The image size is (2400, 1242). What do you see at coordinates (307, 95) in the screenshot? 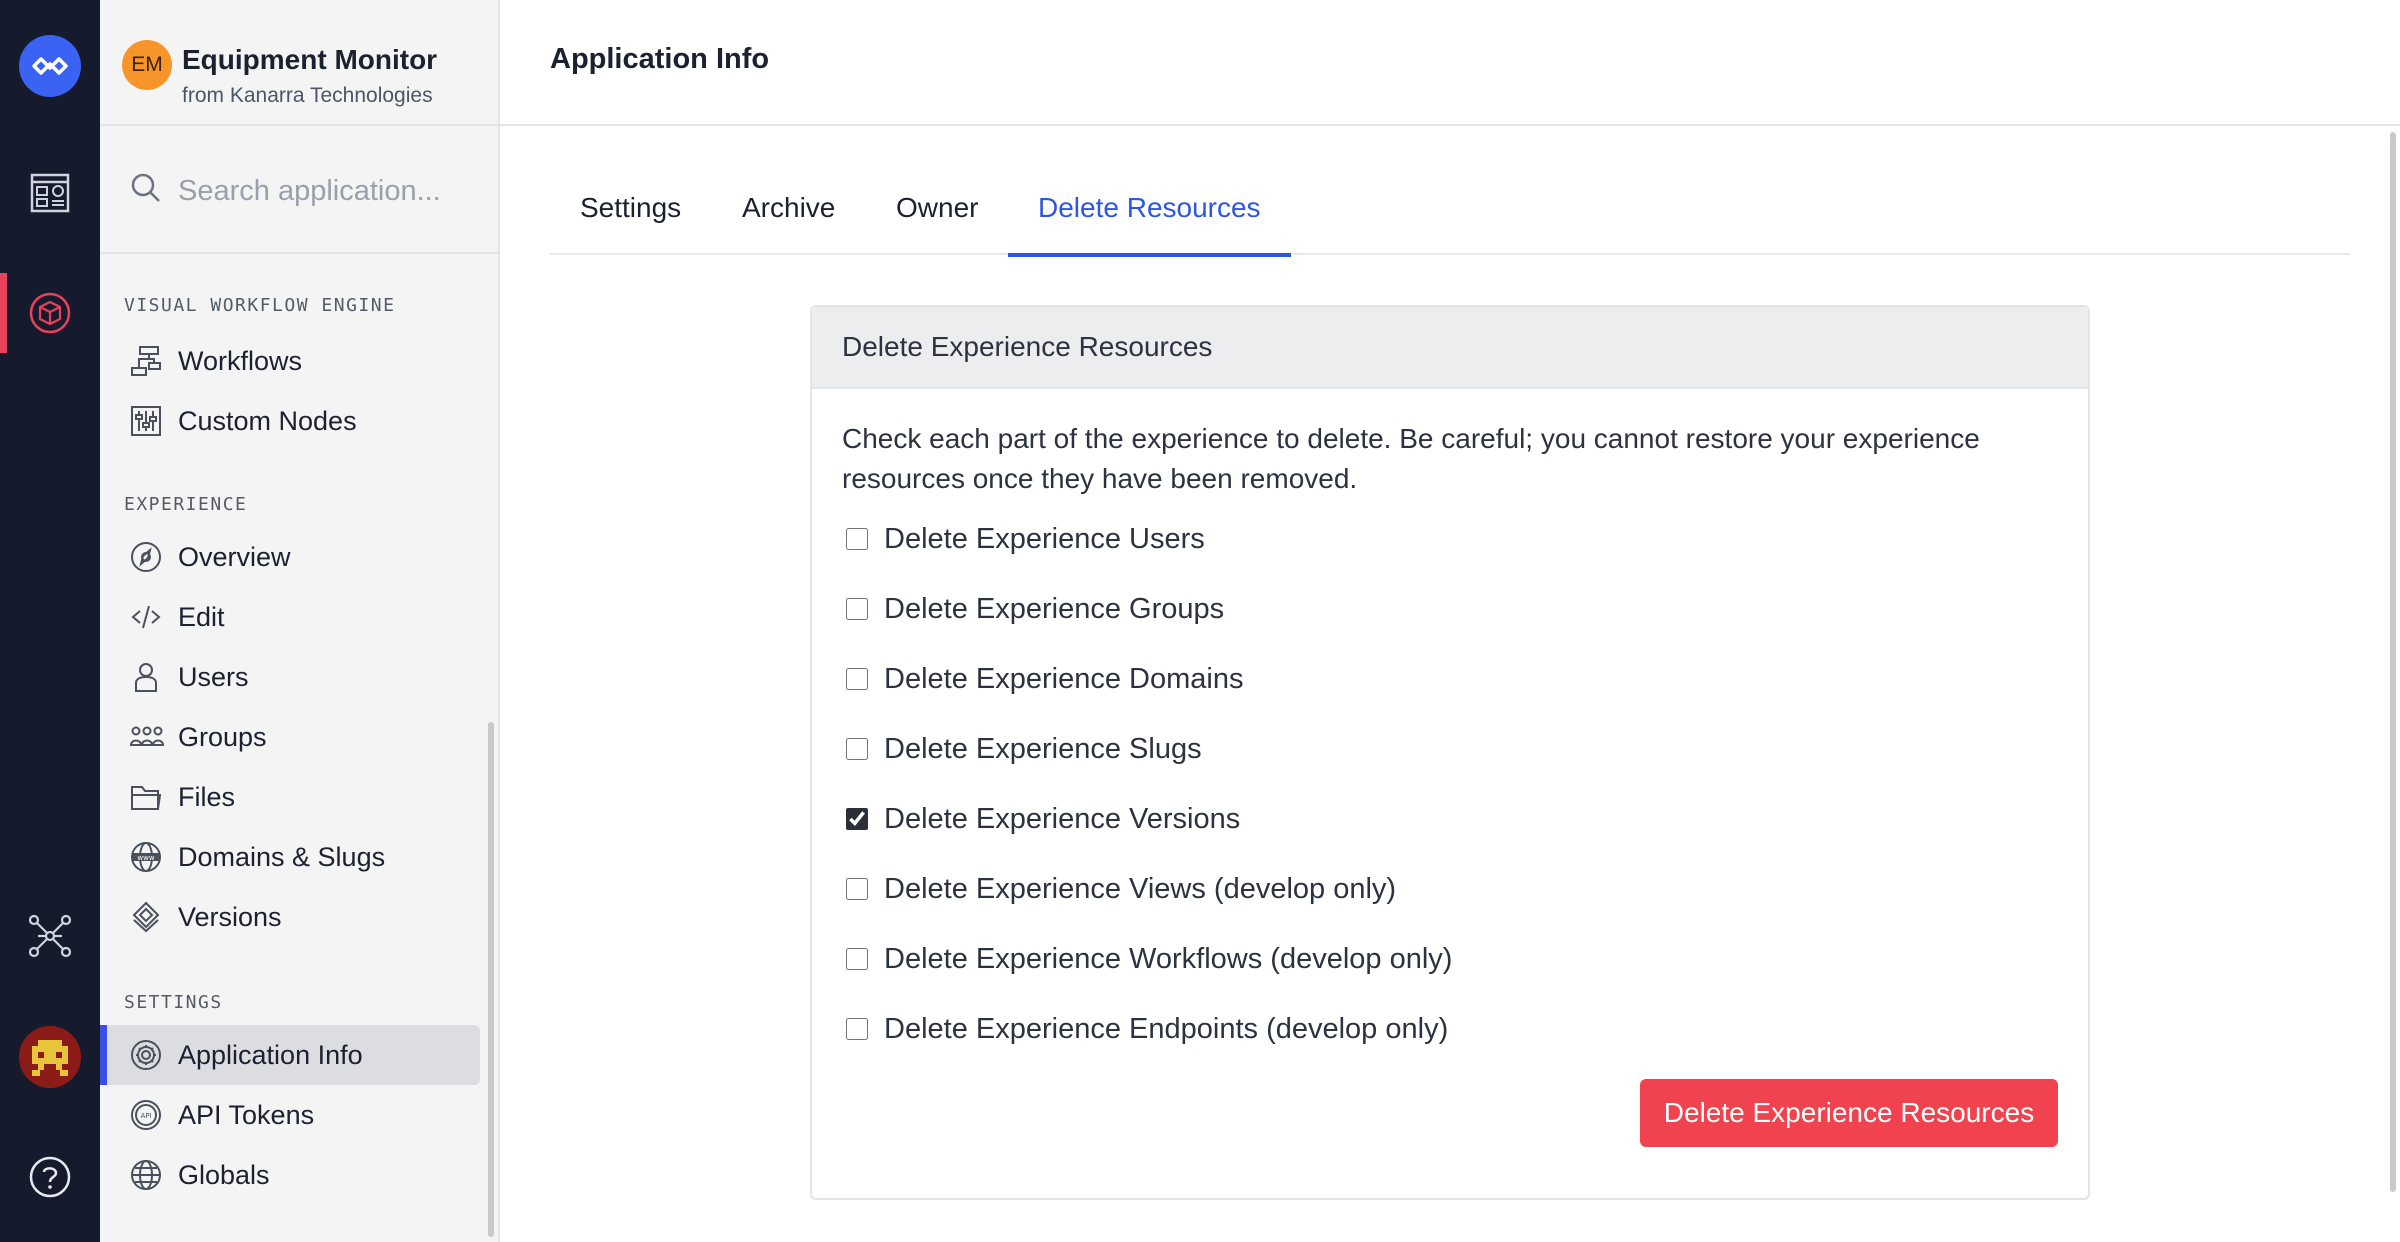
I see `app-owner-line: from Kanarra Technologies` at bounding box center [307, 95].